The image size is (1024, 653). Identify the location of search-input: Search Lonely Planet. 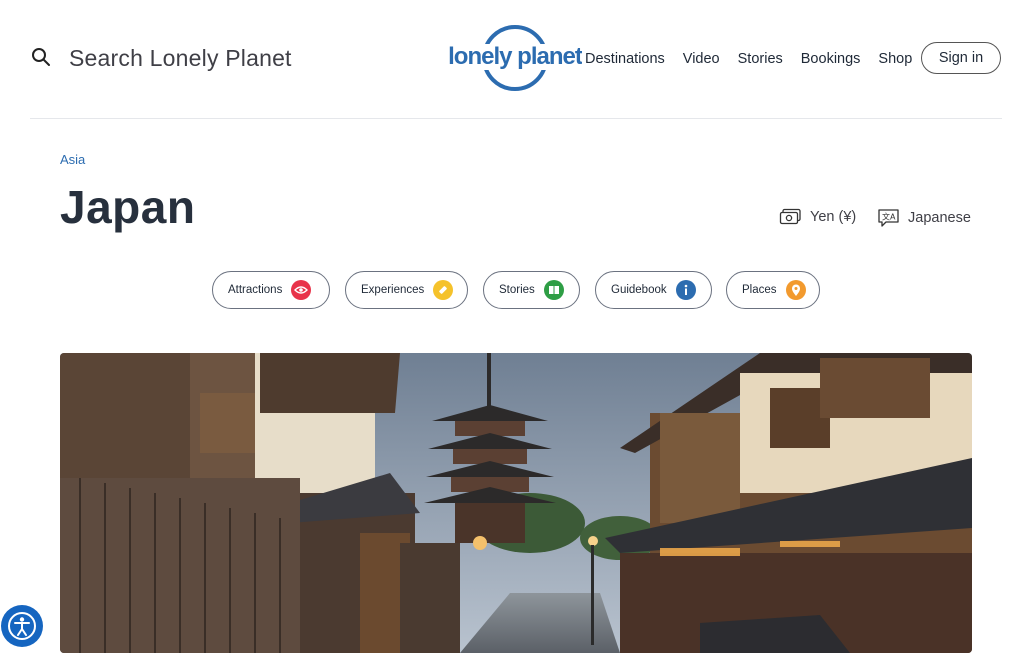
(180, 58).